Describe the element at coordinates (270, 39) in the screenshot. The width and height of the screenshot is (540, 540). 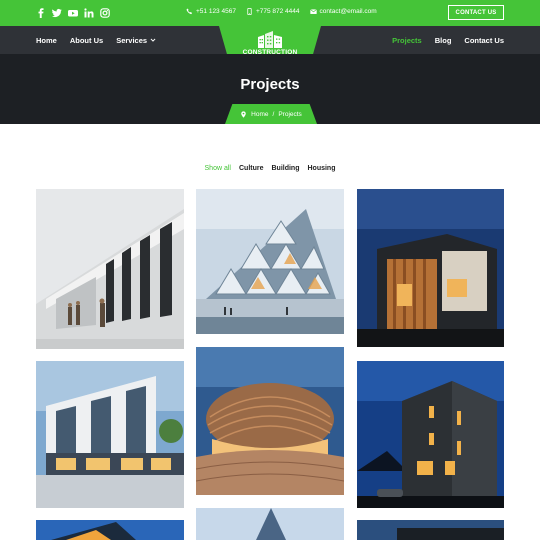
I see `buildings-logo-icon` at that location.